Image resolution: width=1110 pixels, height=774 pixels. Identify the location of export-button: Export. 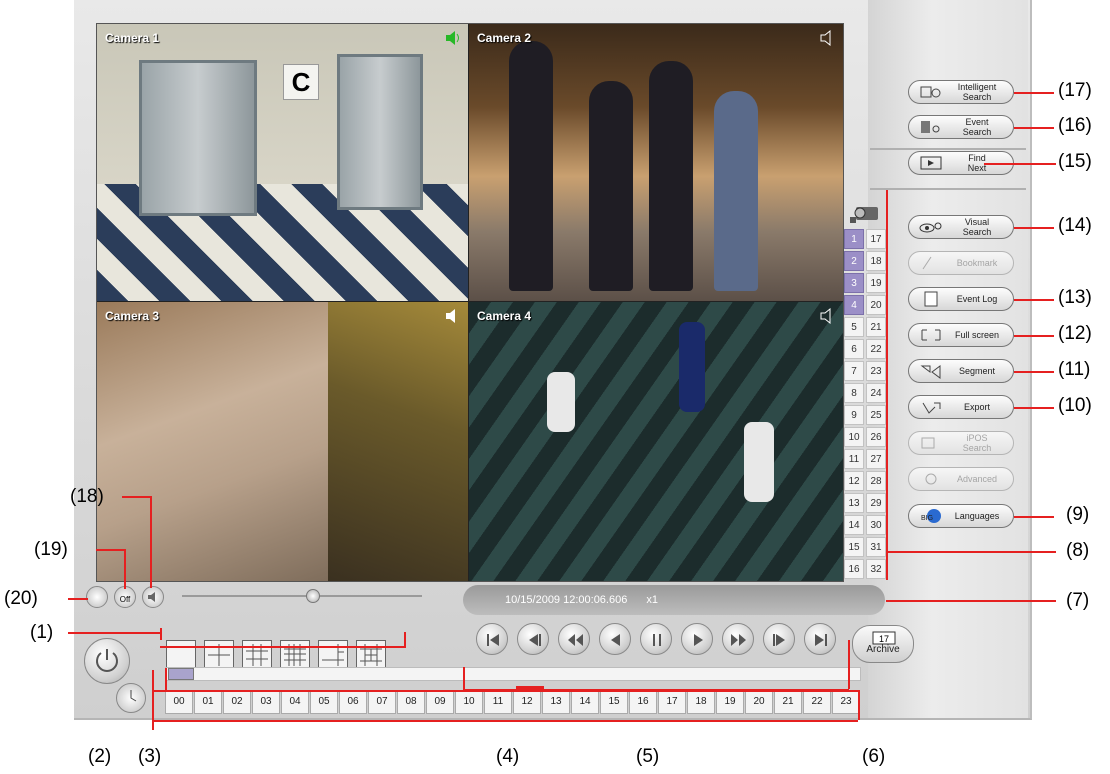
(961, 407).